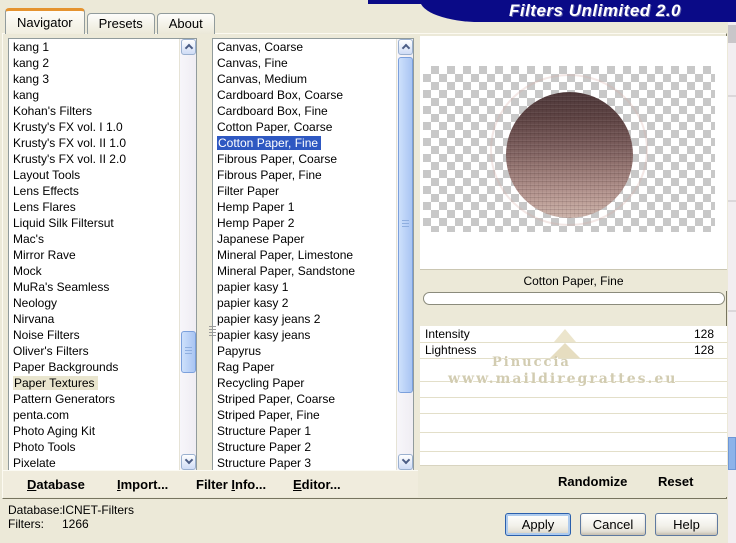 Image resolution: width=736 pixels, height=543 pixels. I want to click on database-button: Database, so click(56, 484).